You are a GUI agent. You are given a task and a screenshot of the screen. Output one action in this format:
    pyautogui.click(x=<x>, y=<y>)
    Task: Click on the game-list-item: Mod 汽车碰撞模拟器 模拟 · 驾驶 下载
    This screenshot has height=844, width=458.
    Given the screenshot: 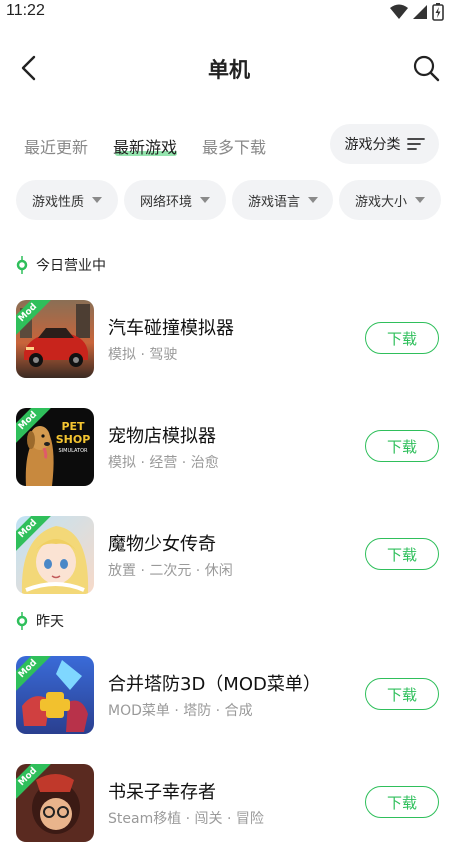 What is the action you would take?
    pyautogui.click(x=229, y=340)
    